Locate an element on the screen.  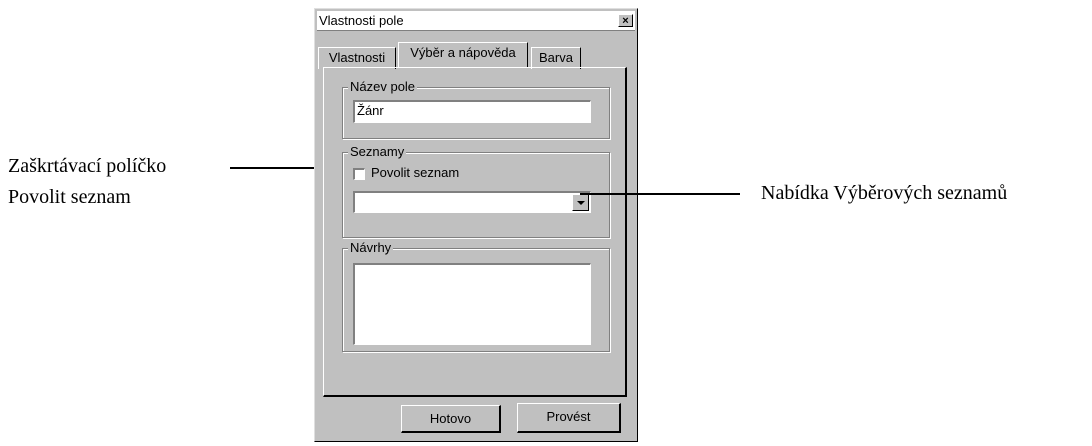
apply-button: Provést is located at coordinates (569, 418).